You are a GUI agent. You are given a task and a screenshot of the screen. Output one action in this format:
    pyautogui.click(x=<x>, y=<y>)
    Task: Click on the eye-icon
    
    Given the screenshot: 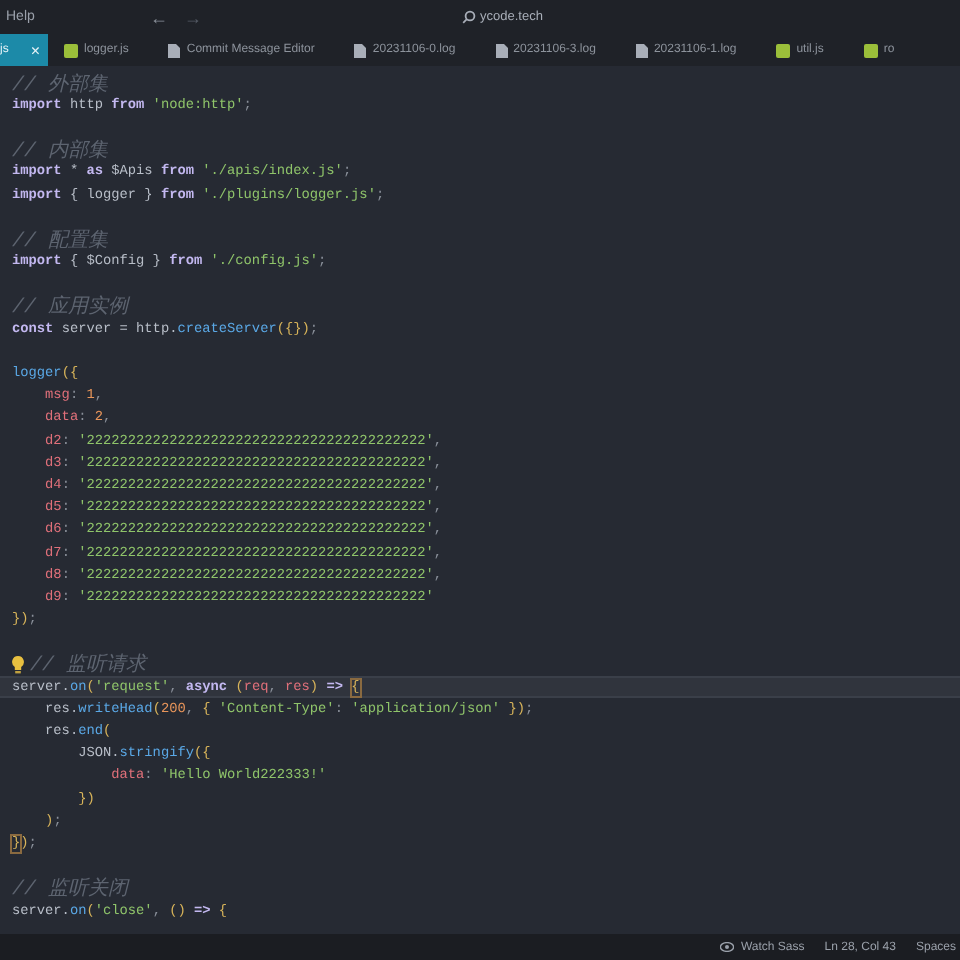 What is the action you would take?
    pyautogui.click(x=727, y=947)
    